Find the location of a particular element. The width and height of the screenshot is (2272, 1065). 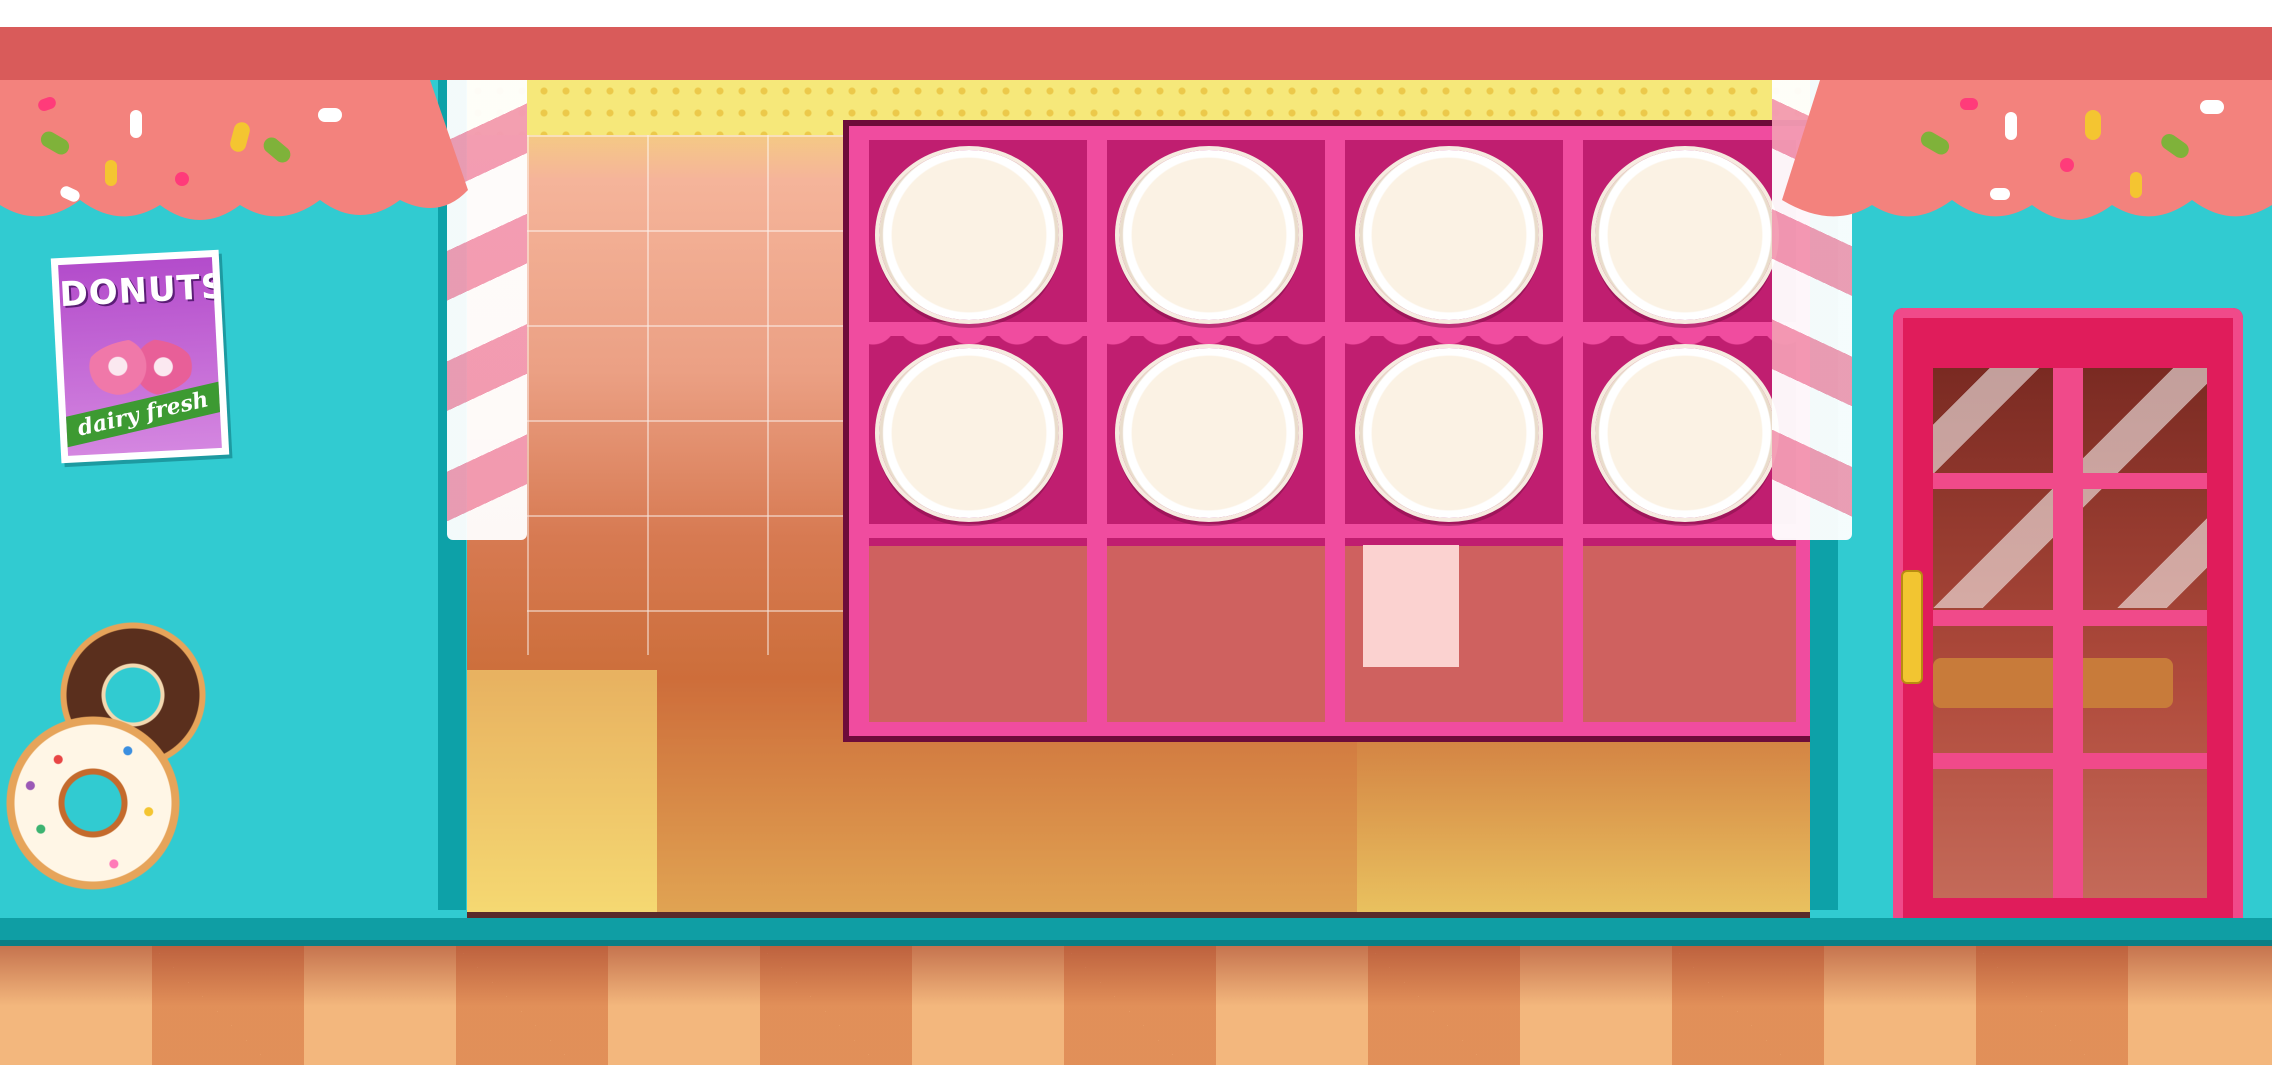

door-handle is located at coordinates (1912, 627).